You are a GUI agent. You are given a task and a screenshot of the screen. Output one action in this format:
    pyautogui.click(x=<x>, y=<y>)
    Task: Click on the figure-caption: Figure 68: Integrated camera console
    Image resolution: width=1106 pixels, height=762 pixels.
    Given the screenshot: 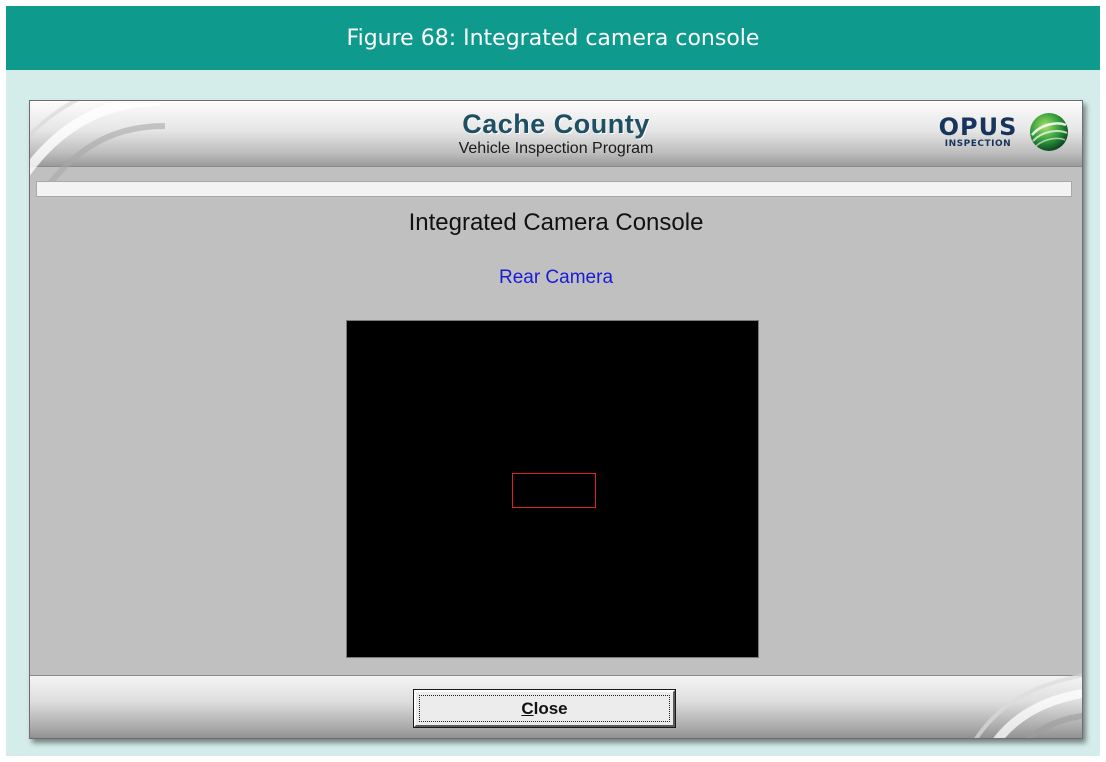 What is the action you would take?
    pyautogui.click(x=553, y=38)
    